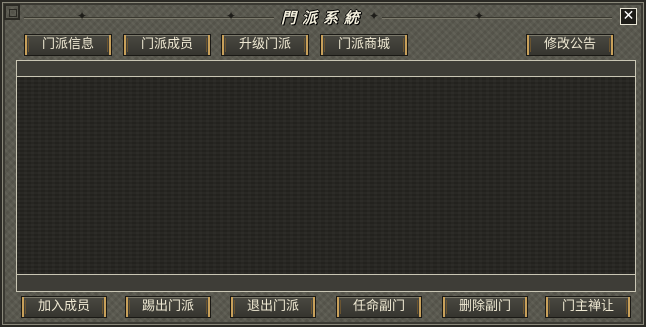 The image size is (646, 327). What do you see at coordinates (588, 307) in the screenshot?
I see `transfer-leader-button: 门主禅让` at bounding box center [588, 307].